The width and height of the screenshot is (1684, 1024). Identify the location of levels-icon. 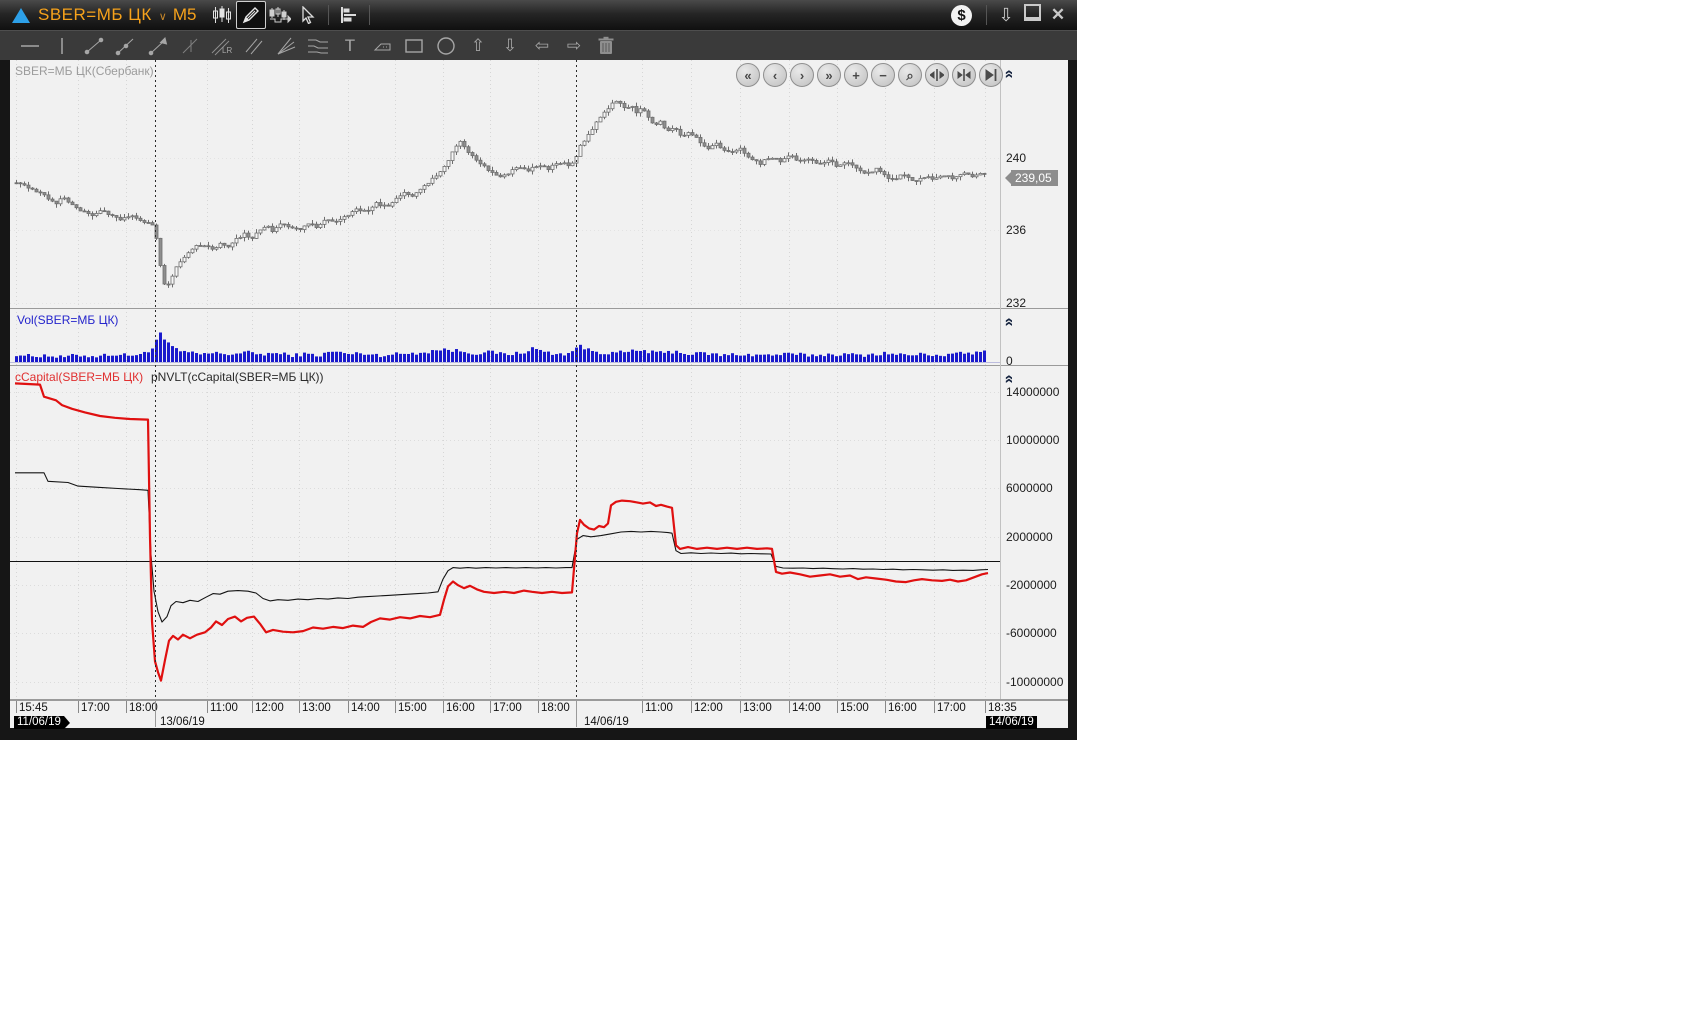
(349, 15).